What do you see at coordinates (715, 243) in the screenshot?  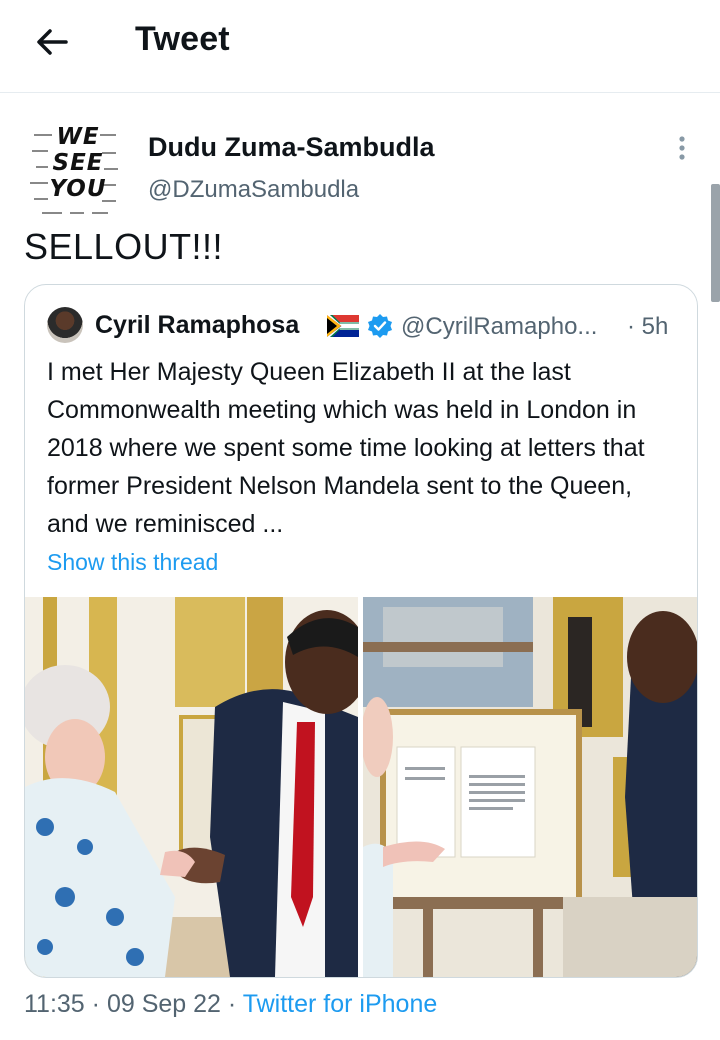 I see `scrollbar-thumb` at bounding box center [715, 243].